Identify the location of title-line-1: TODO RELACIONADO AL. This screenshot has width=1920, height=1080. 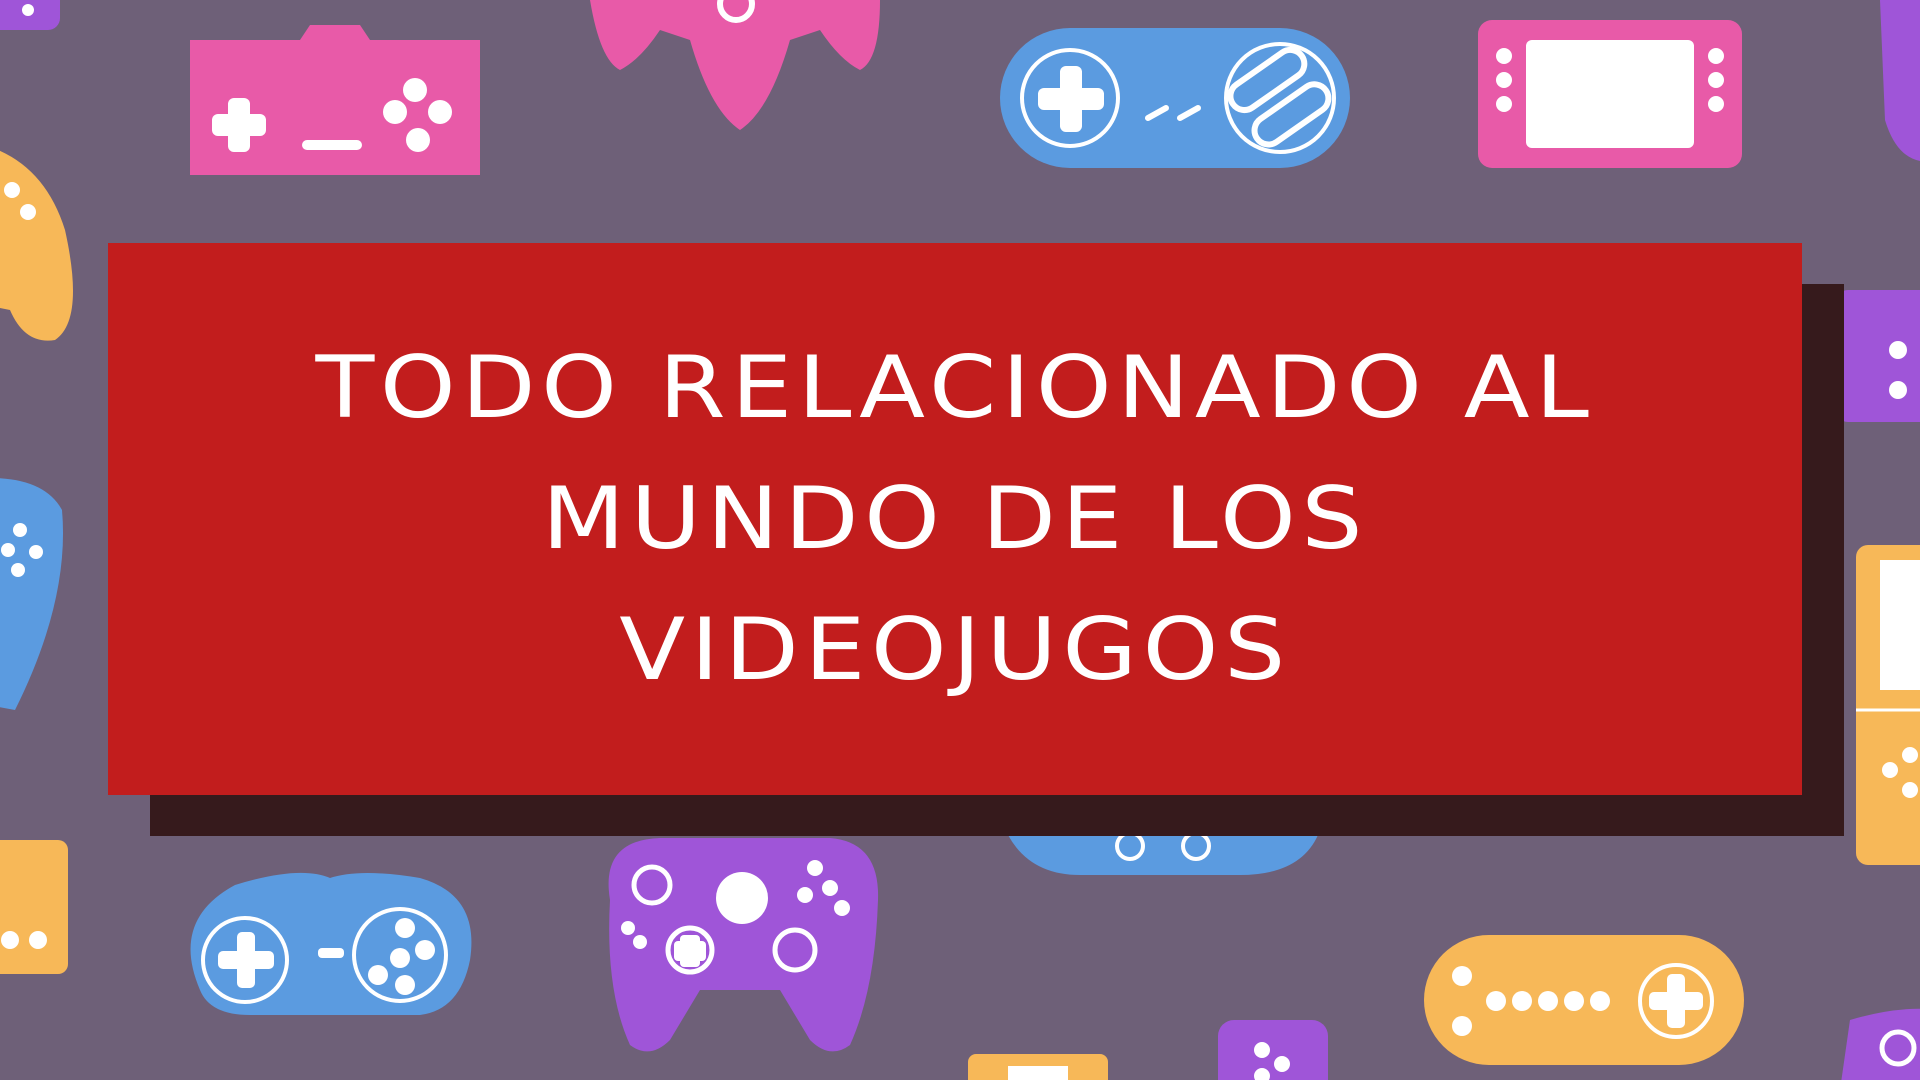
(955, 387).